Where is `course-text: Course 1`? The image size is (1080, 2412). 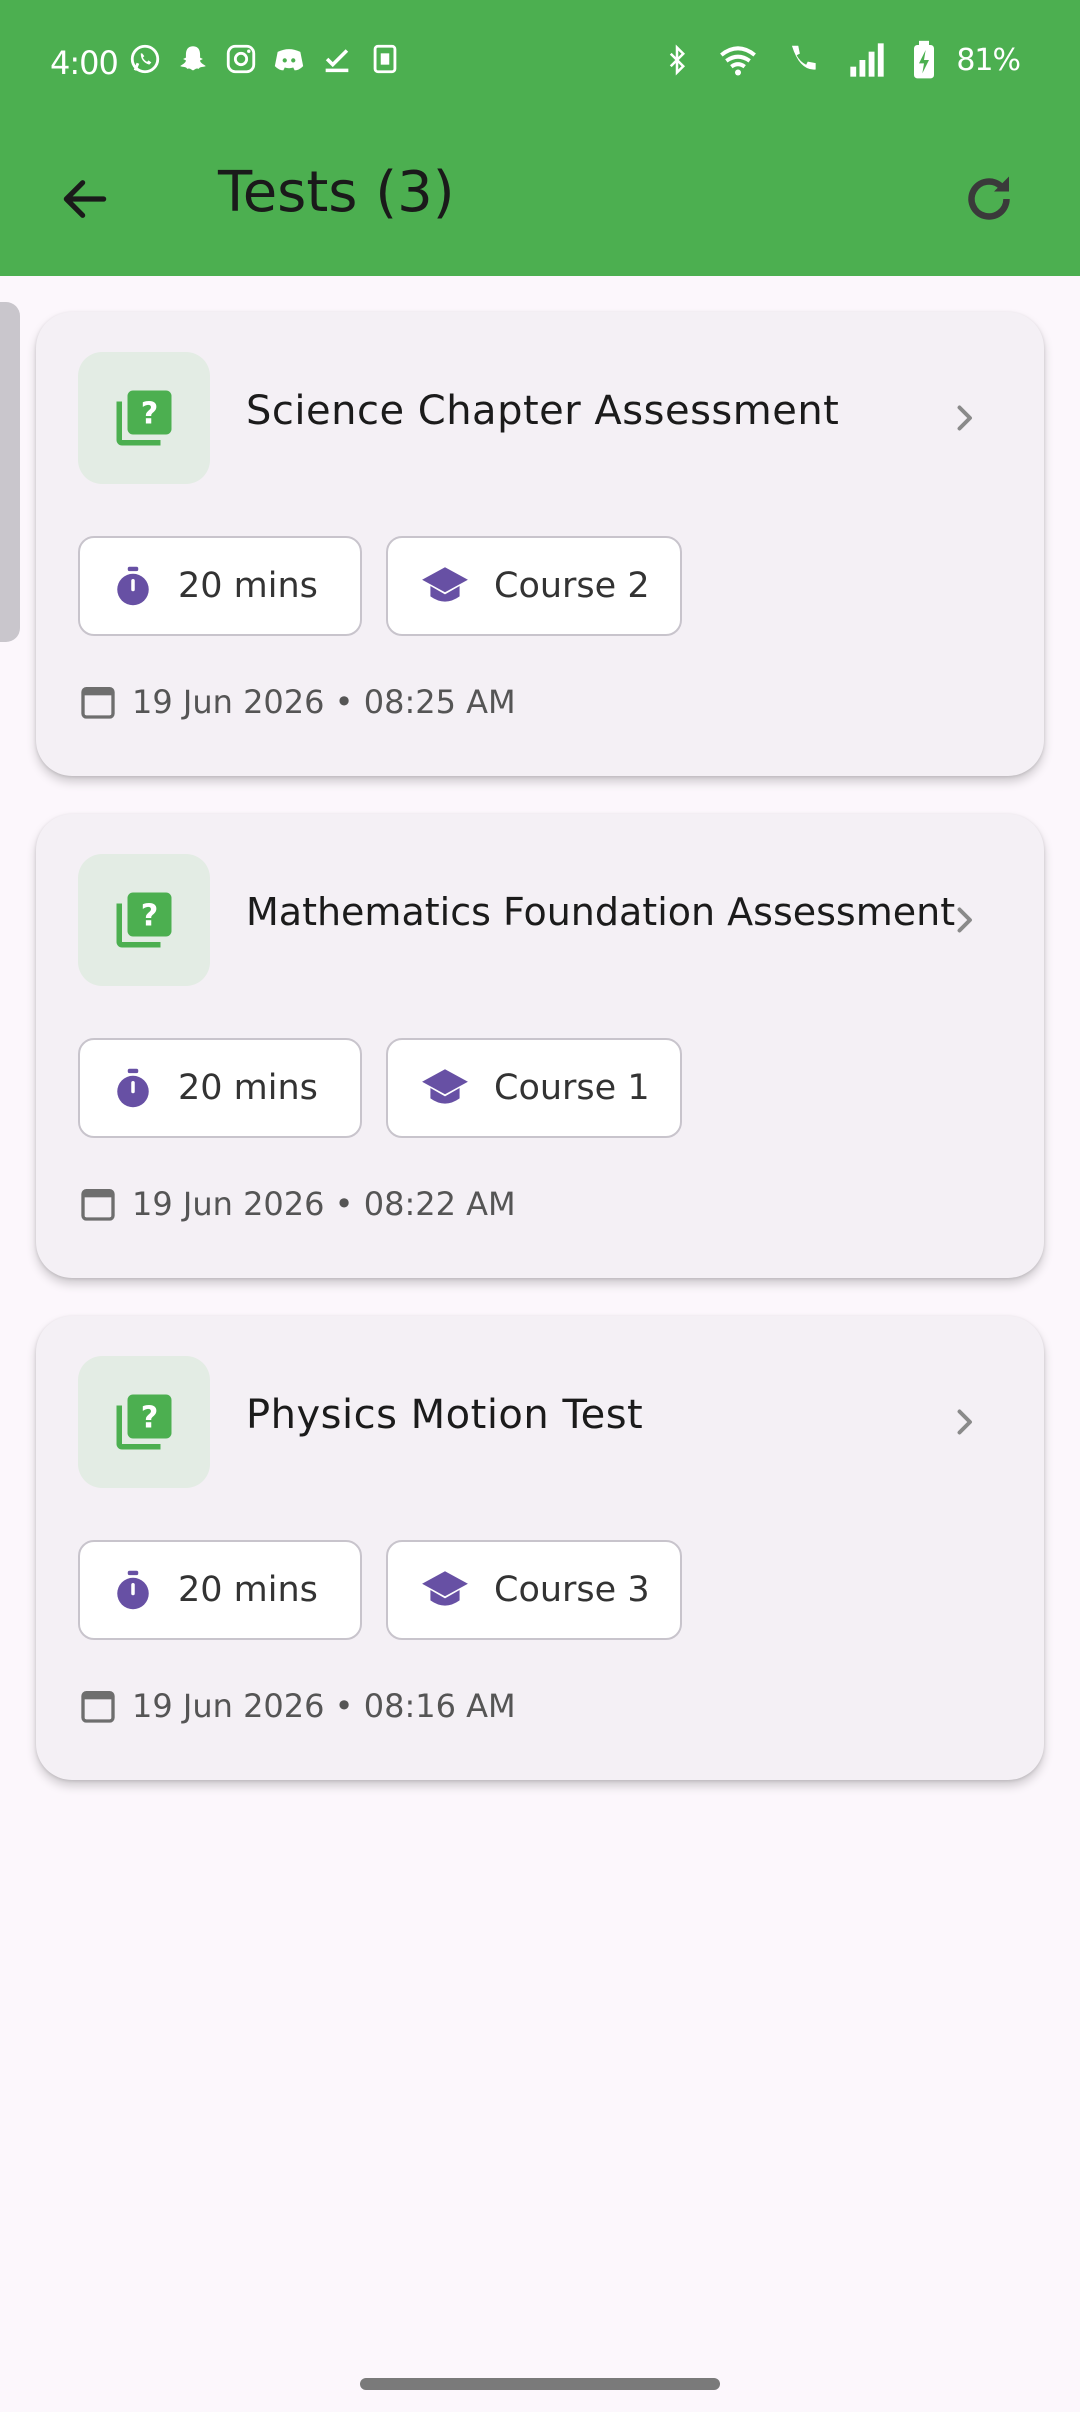 course-text: Course 1 is located at coordinates (572, 1088).